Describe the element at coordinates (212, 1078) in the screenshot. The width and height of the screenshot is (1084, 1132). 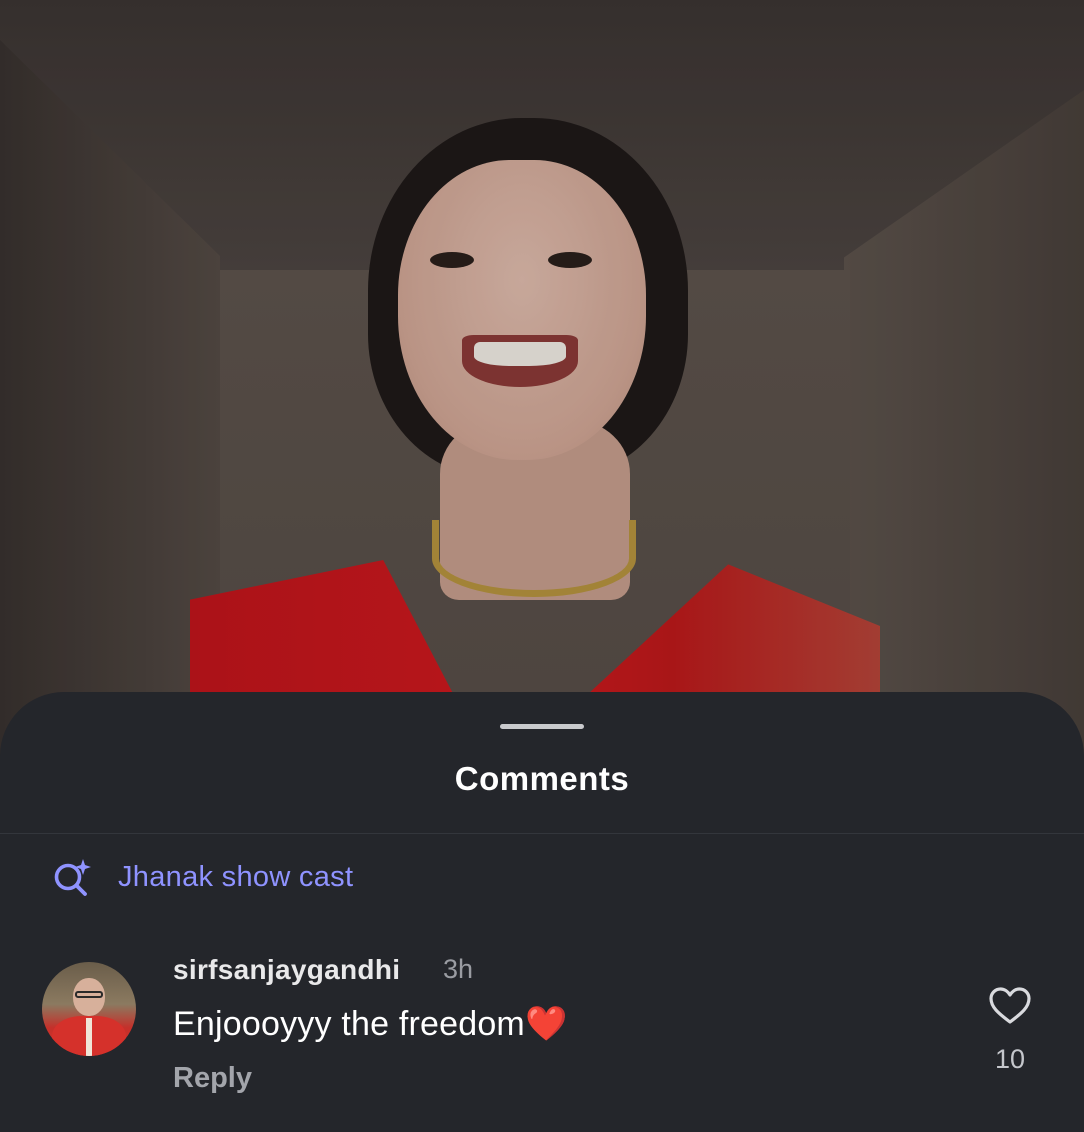
I see `reply-button: Reply` at that location.